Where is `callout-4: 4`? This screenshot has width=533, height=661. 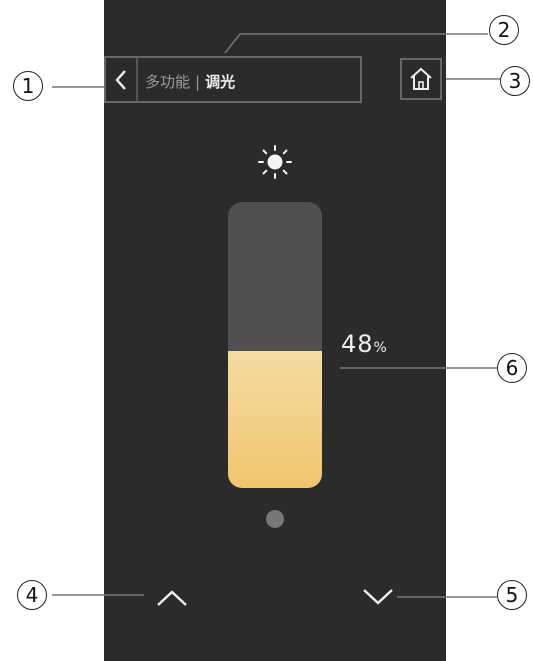
callout-4: 4 is located at coordinates (32, 595).